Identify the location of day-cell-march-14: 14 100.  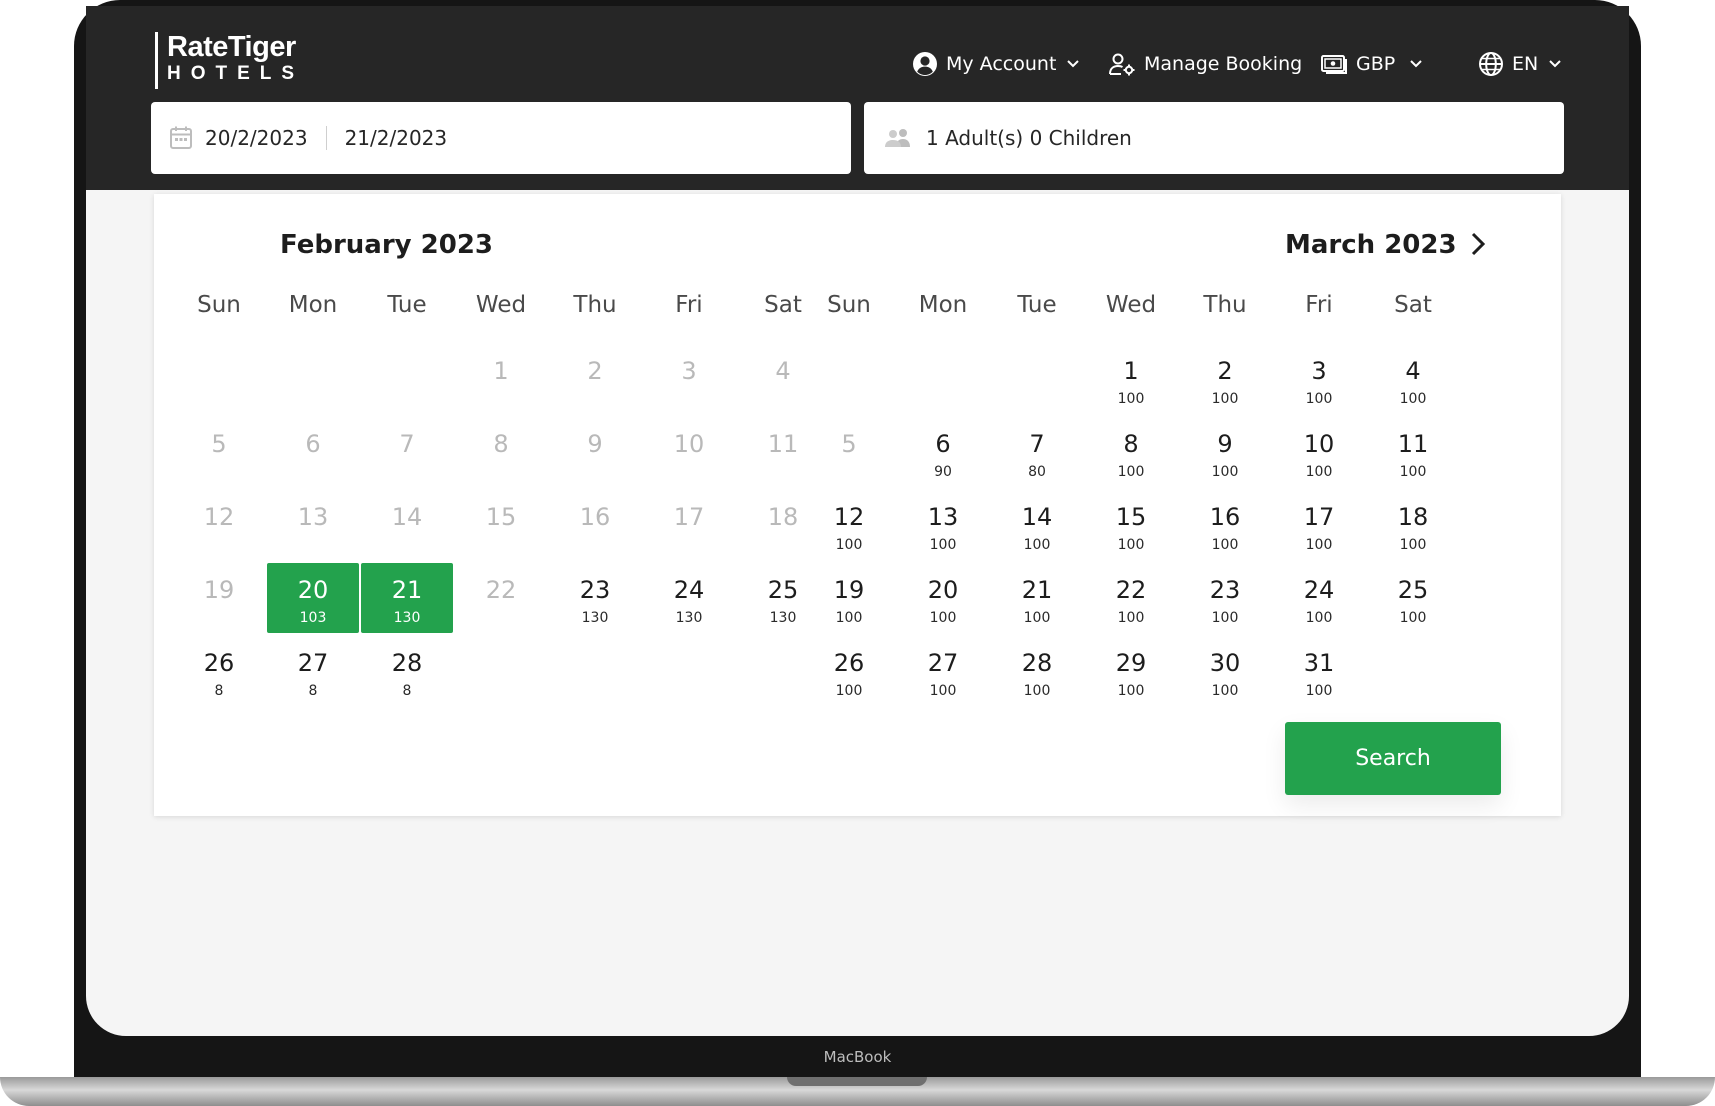
(1037, 525).